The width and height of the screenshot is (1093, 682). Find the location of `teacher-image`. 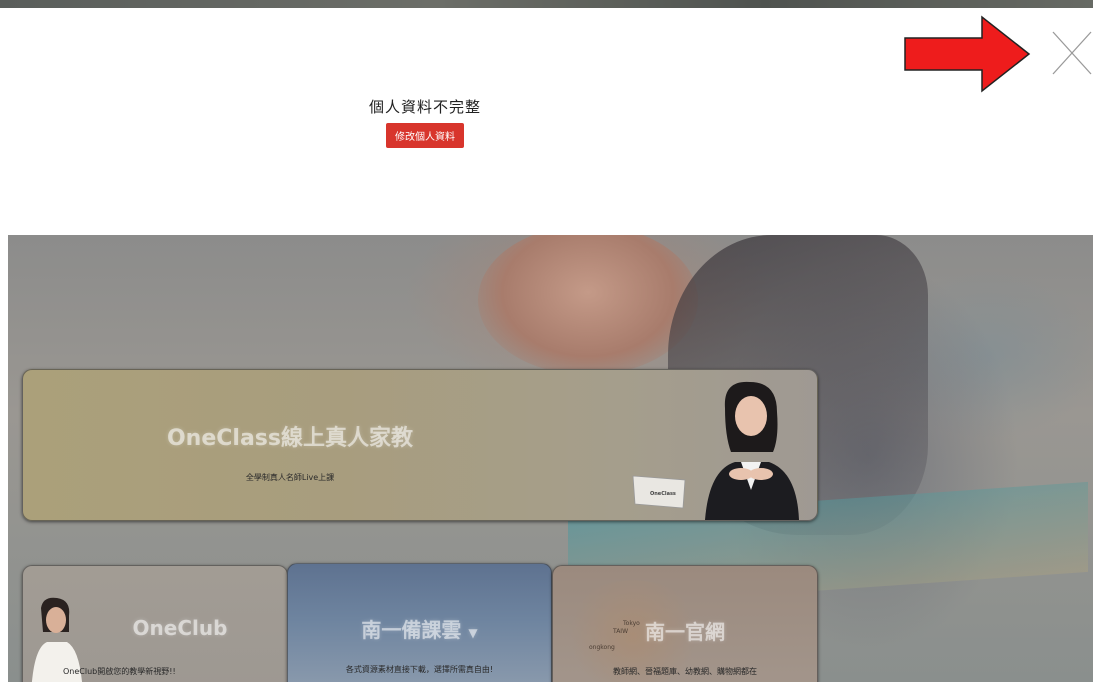

teacher-image is located at coordinates (752, 450).